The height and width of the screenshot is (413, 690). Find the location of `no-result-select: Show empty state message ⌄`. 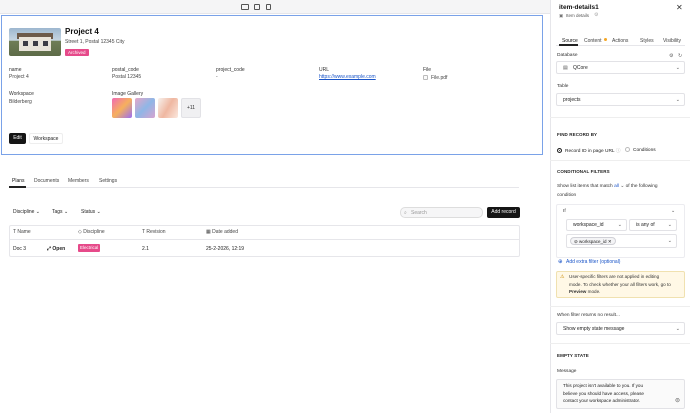

no-result-select: Show empty state message ⌄ is located at coordinates (620, 328).